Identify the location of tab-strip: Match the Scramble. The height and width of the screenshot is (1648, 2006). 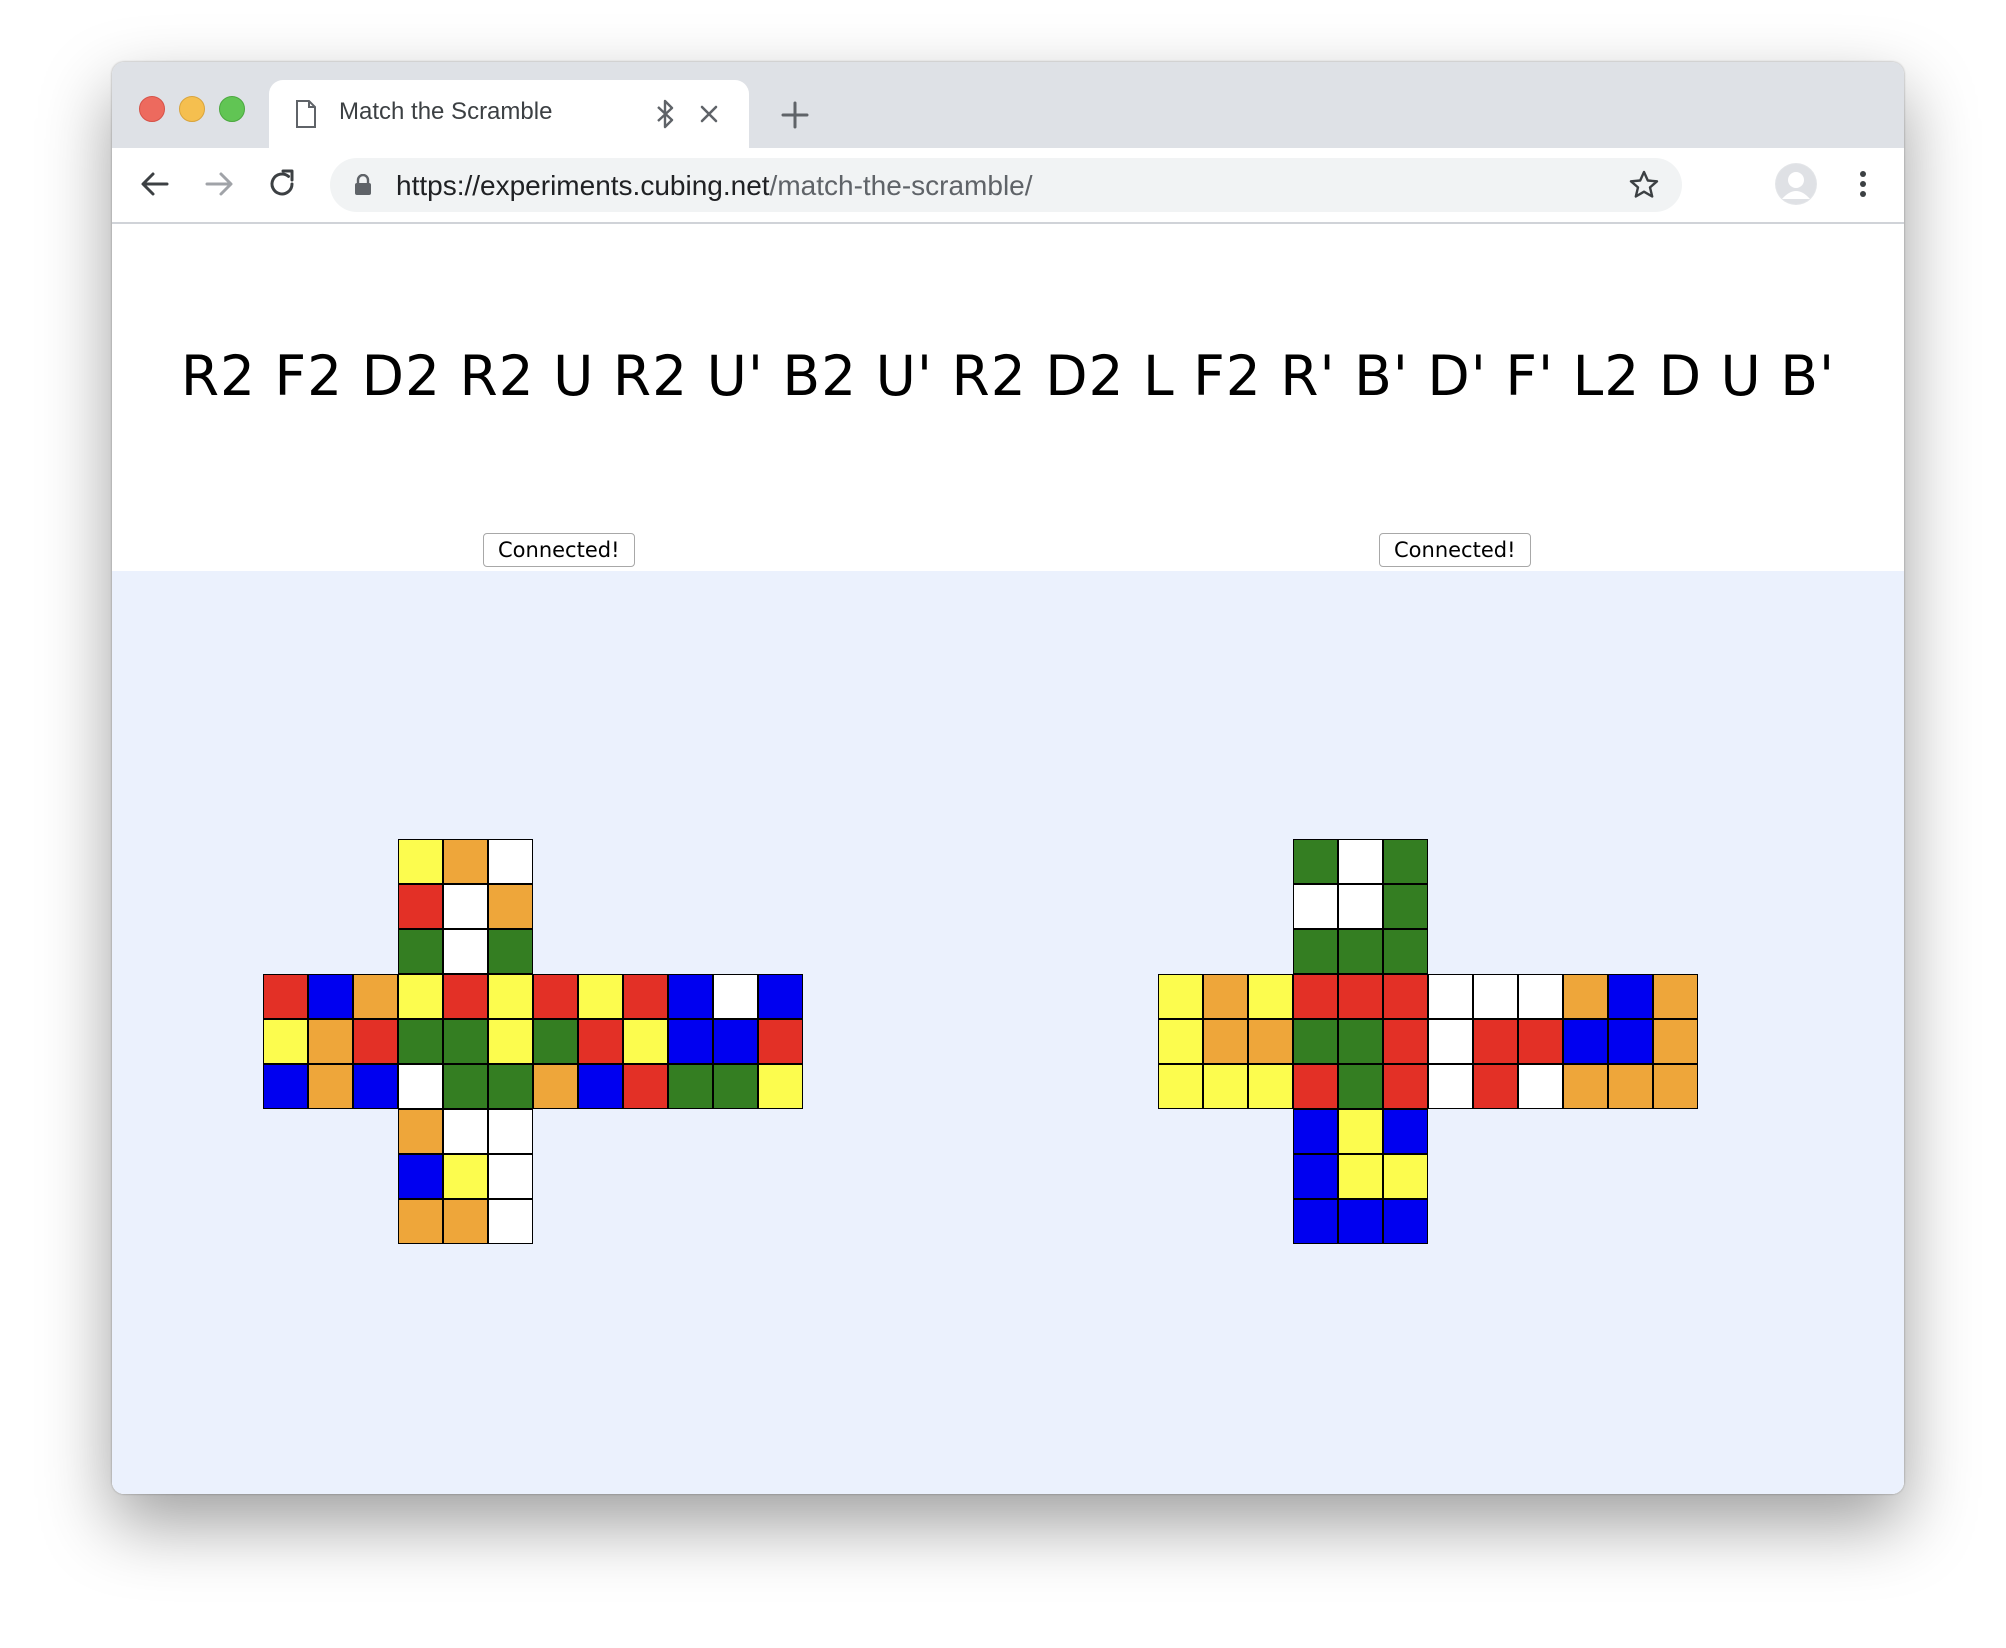
(1008, 105).